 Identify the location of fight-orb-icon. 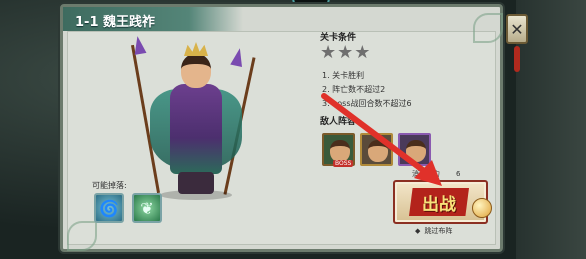
(482, 208).